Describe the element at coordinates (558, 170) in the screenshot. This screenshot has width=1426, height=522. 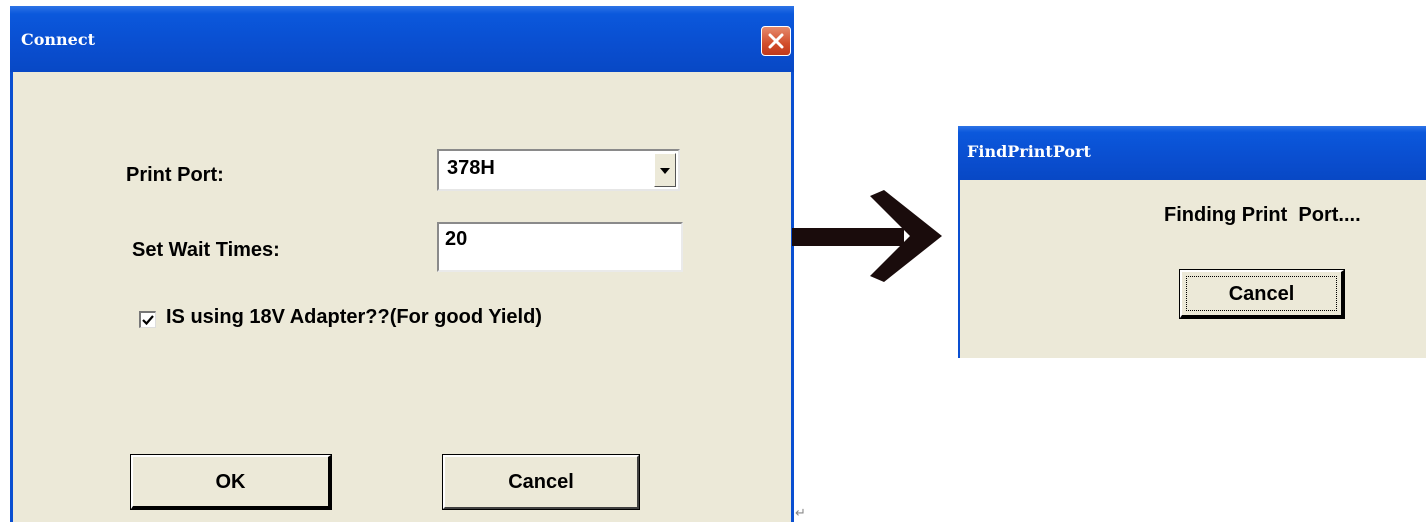
I see `print-port-select: 378H` at that location.